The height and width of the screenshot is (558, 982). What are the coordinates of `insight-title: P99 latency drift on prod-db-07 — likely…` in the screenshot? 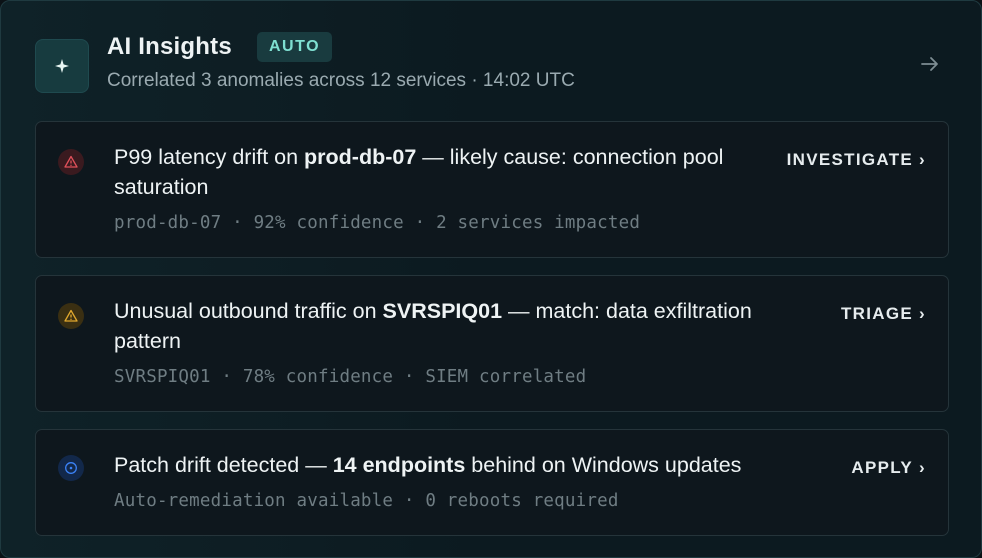 It's located at (419, 172).